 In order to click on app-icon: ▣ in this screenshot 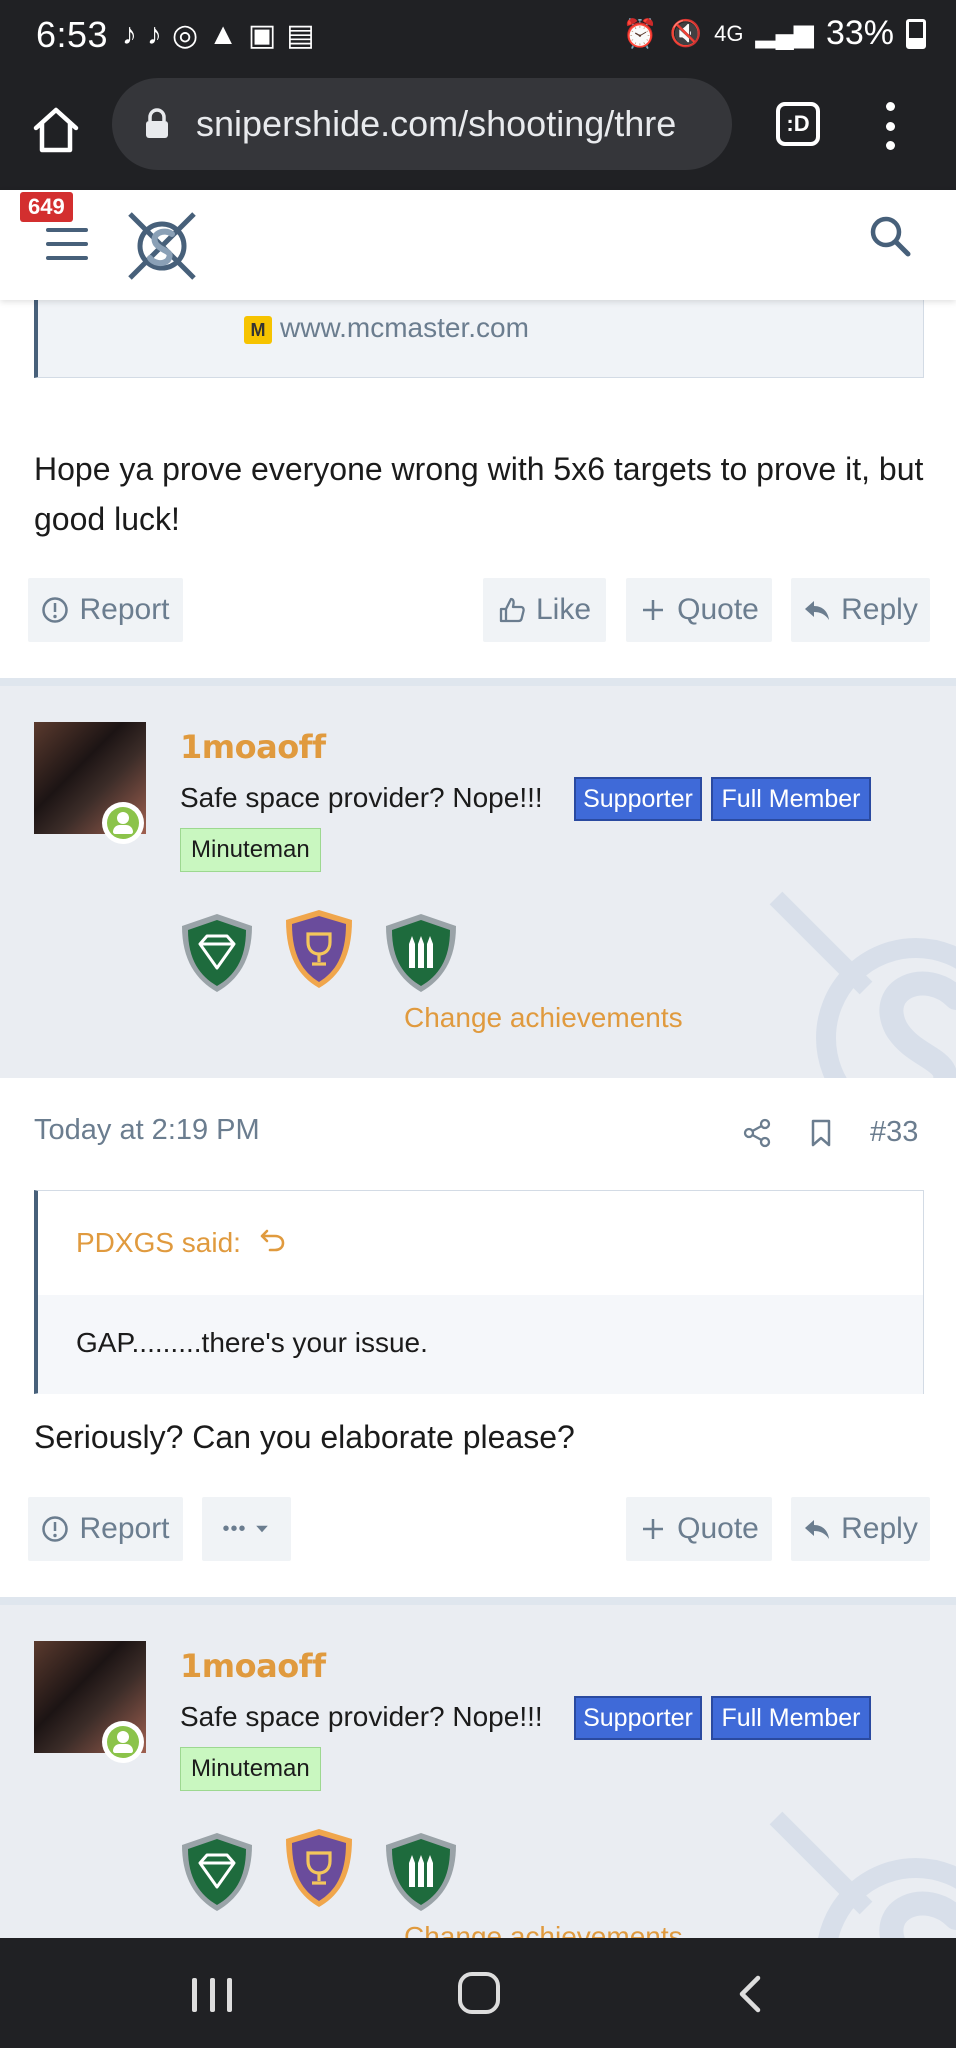, I will do `click(262, 35)`.